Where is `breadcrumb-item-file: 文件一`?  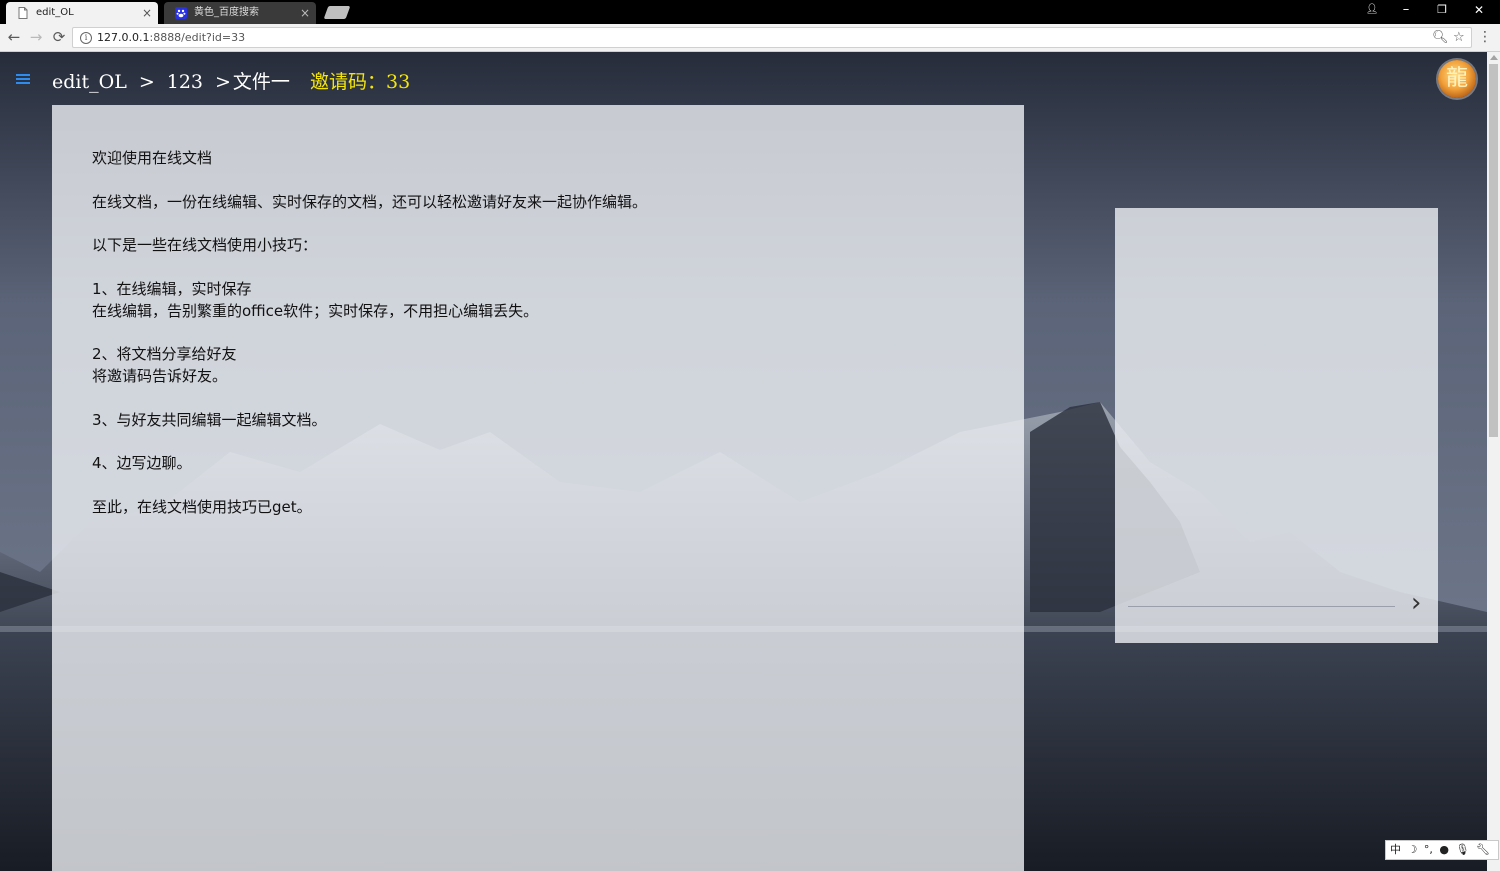 breadcrumb-item-file: 文件一 is located at coordinates (261, 82).